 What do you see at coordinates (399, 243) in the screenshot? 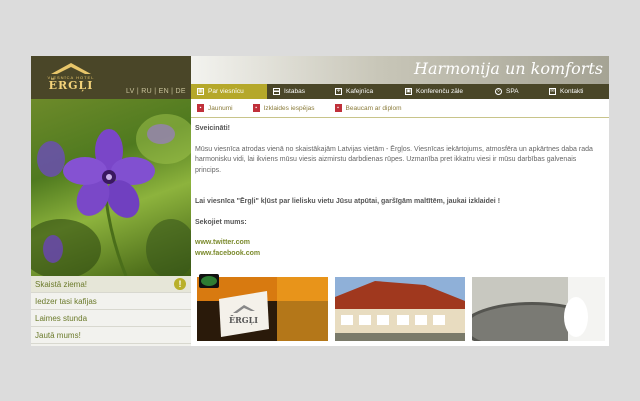
I see `twitter-link: www.twitter.com` at bounding box center [399, 243].